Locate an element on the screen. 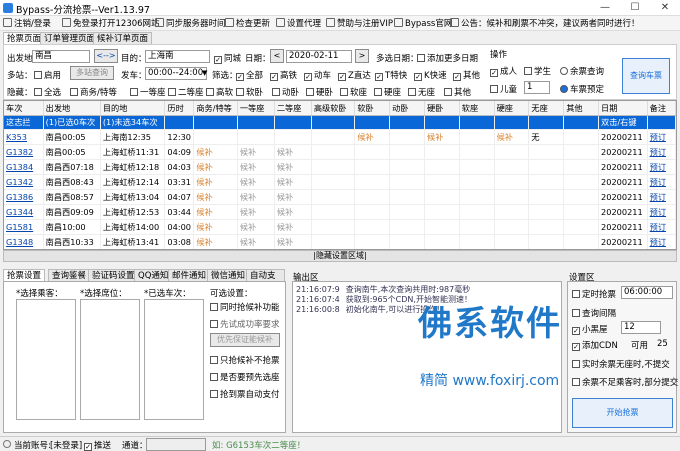 This screenshot has height=451, width=680. enable-multi-station-checkbox: 启用 is located at coordinates (47, 75).